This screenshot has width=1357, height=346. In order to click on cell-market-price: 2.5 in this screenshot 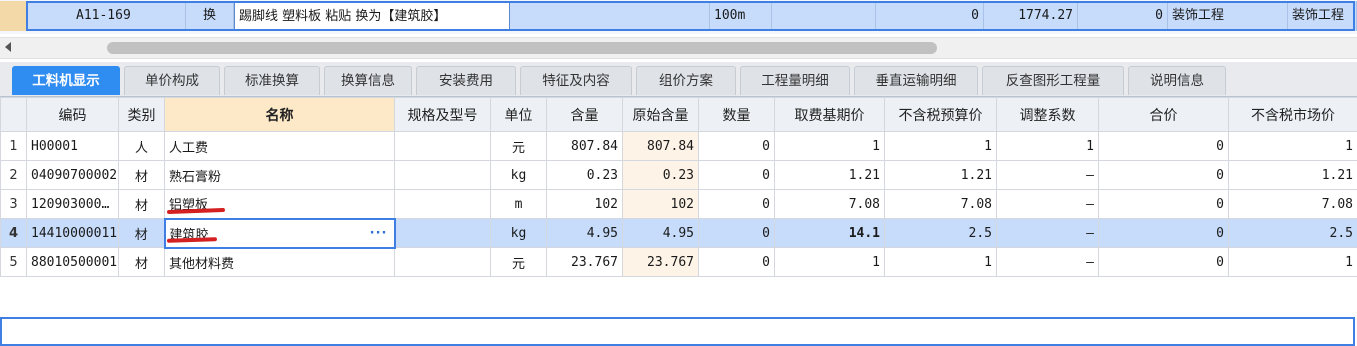, I will do `click(1293, 233)`.